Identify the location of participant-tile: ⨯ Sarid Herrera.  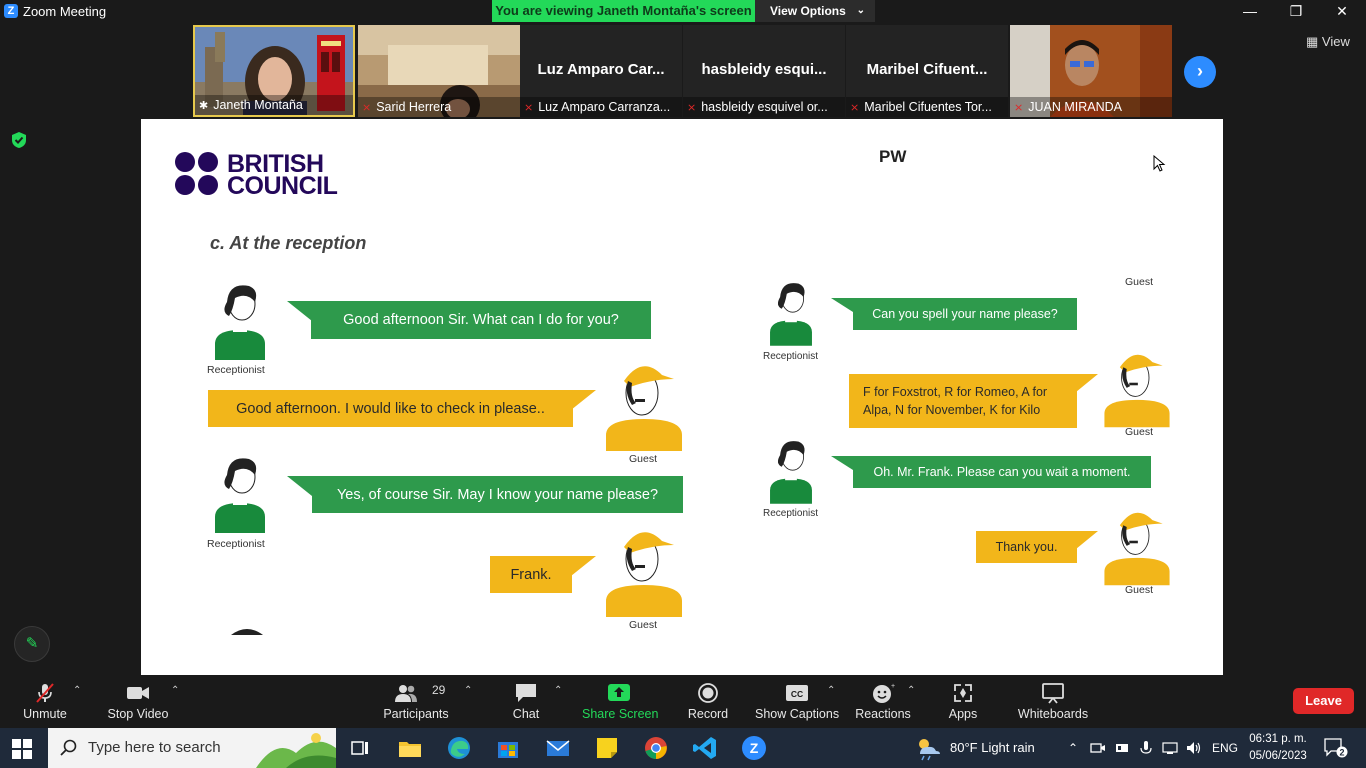
(439, 71).